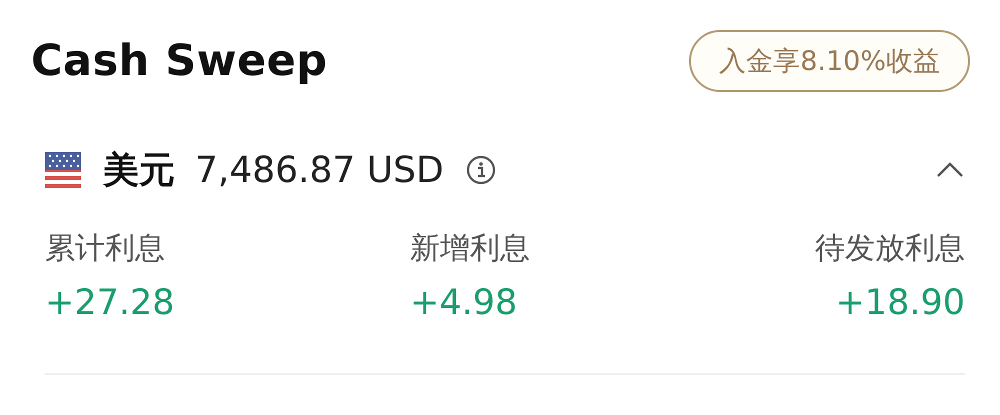 The image size is (1000, 415). I want to click on stat-label: 累计利息, so click(105, 249).